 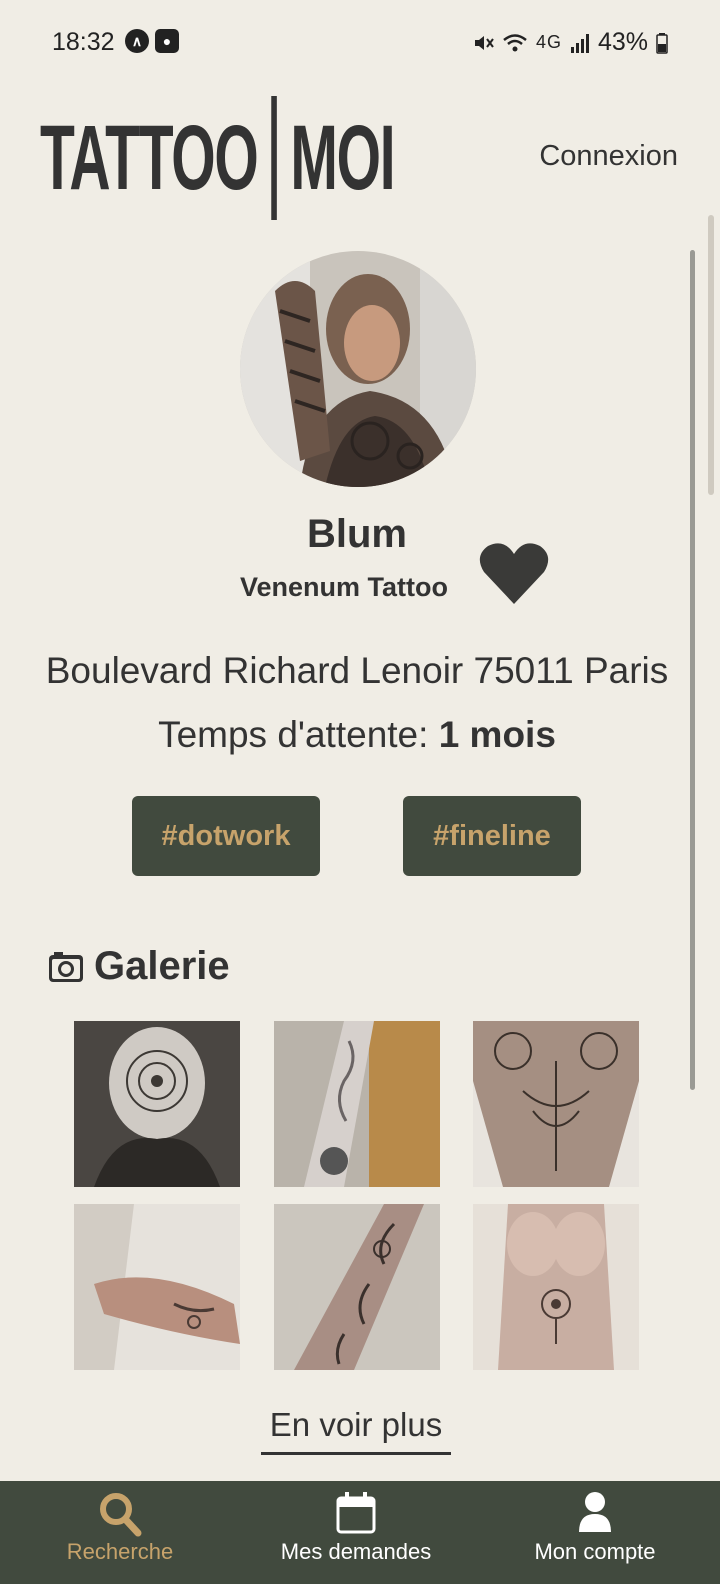 What do you see at coordinates (356, 1513) in the screenshot?
I see `calendar-icon` at bounding box center [356, 1513].